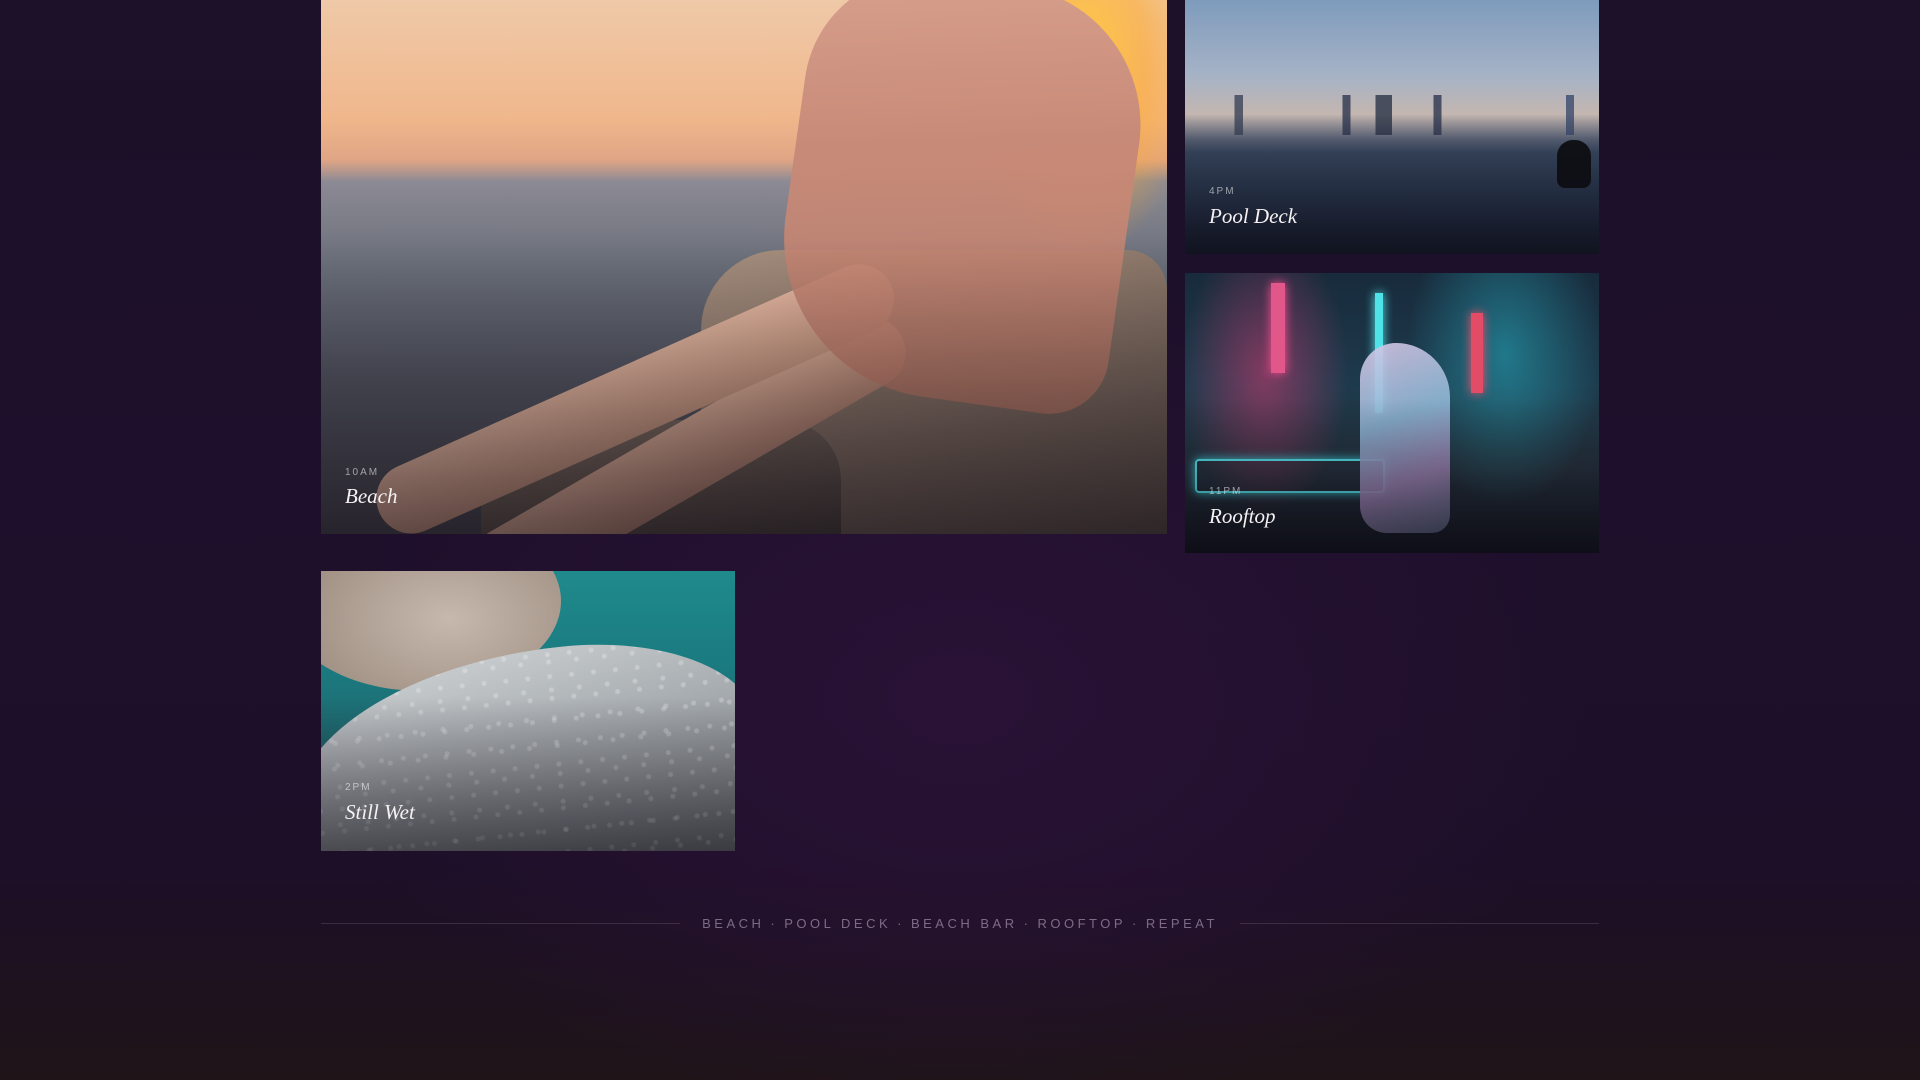 This screenshot has width=1920, height=1080. What do you see at coordinates (380, 812) in the screenshot?
I see `card-title: Still Wet` at bounding box center [380, 812].